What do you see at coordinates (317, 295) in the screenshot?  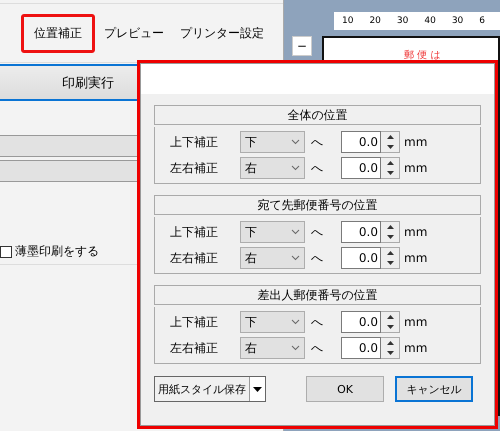 I see `group-header: 差出人郵便番号の位置` at bounding box center [317, 295].